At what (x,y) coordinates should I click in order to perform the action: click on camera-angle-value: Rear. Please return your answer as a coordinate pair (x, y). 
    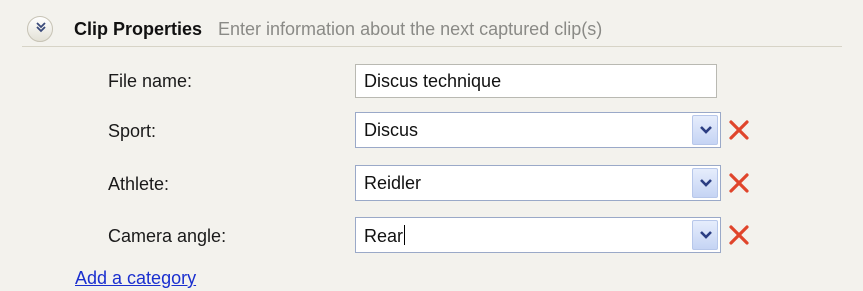
    Looking at the image, I should click on (385, 236).